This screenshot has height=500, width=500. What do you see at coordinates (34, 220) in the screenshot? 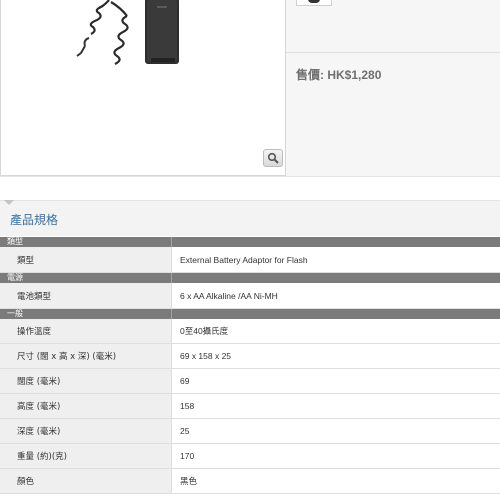
I see `page-title: 產品規格` at bounding box center [34, 220].